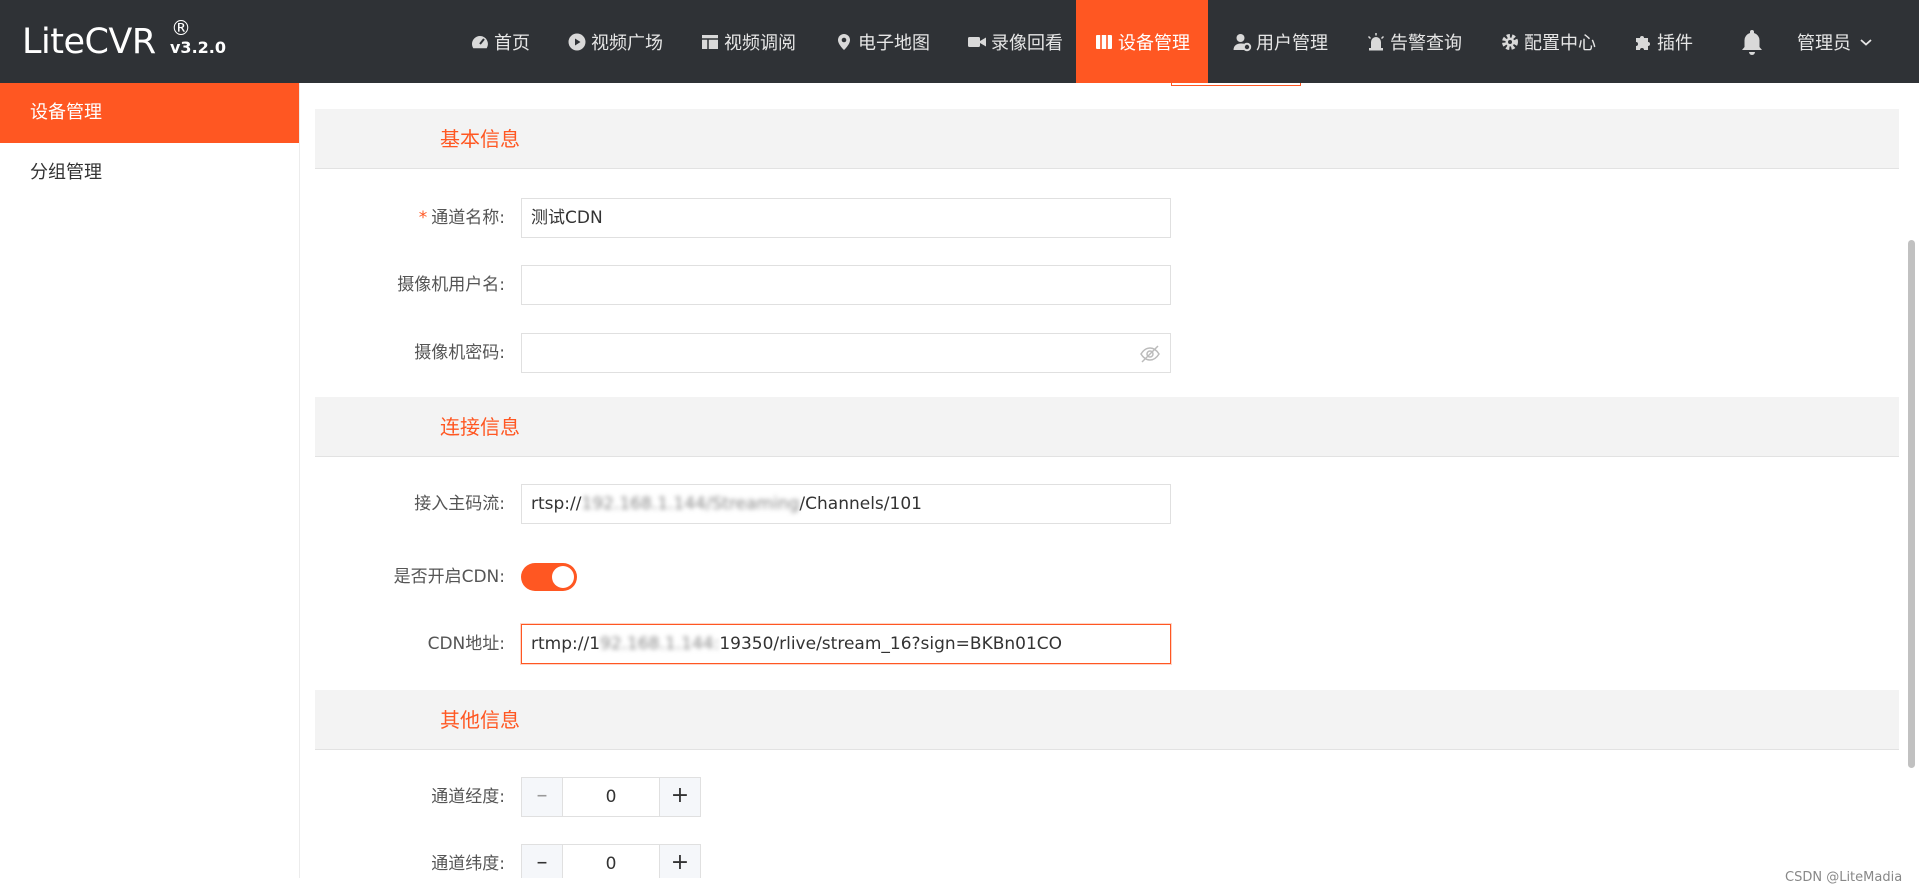 The height and width of the screenshot is (894, 1919). What do you see at coordinates (760, 43) in the screenshot?
I see `nav-label-video-review: 视频调阅` at bounding box center [760, 43].